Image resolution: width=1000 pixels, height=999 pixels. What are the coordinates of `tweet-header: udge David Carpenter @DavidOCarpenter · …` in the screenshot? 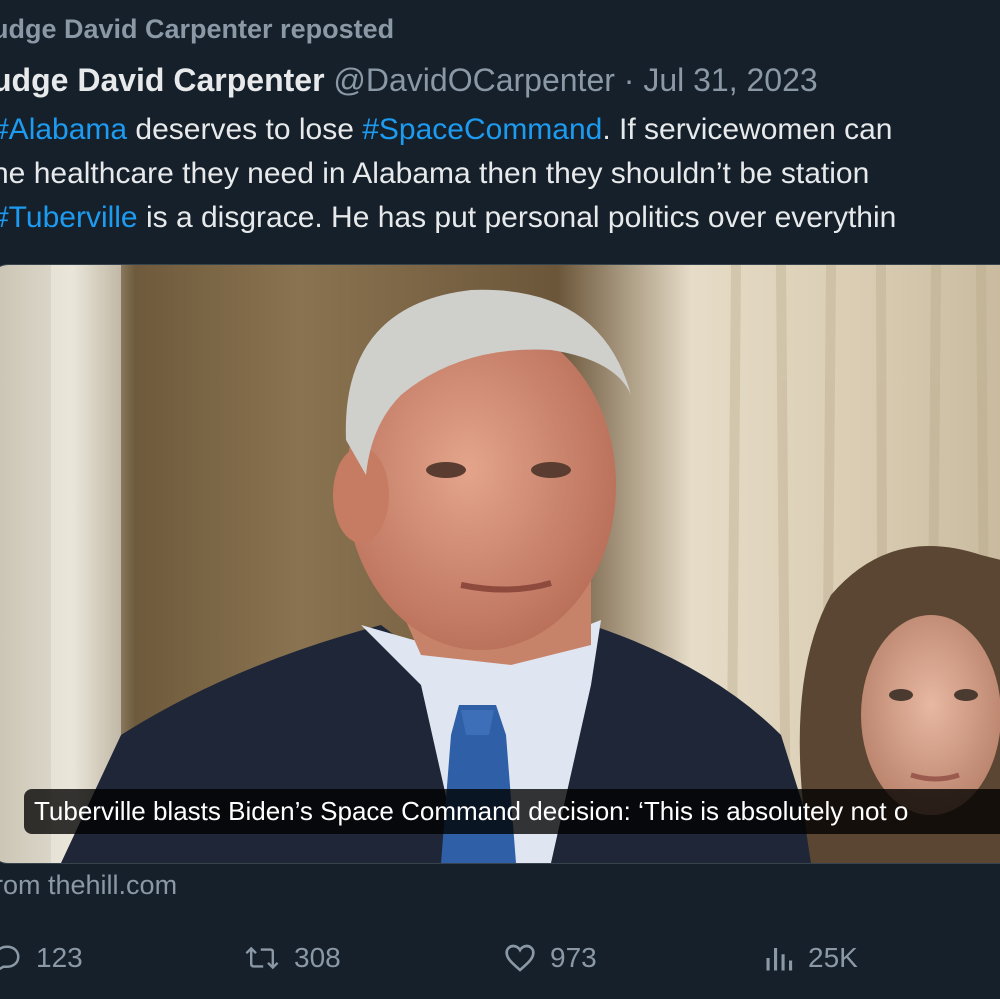 It's located at (409, 80).